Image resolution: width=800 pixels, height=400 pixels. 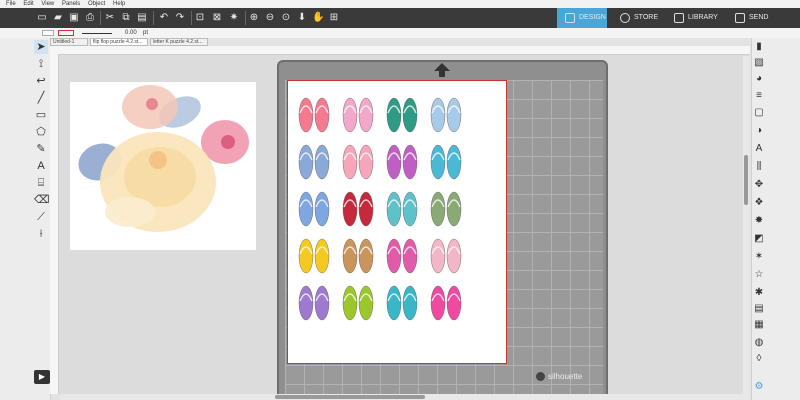 I want to click on menu-edit: Edit, so click(x=28, y=4).